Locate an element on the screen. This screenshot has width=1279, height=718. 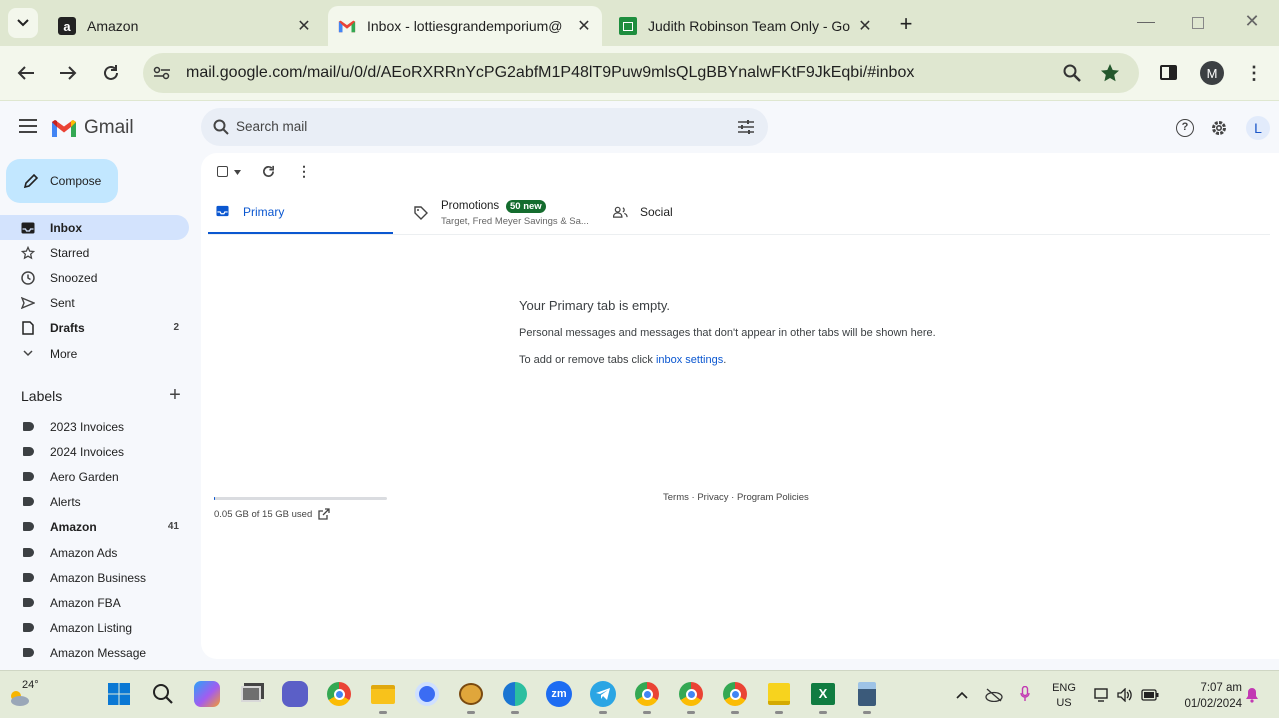
edge-app is located at coordinates (515, 697).